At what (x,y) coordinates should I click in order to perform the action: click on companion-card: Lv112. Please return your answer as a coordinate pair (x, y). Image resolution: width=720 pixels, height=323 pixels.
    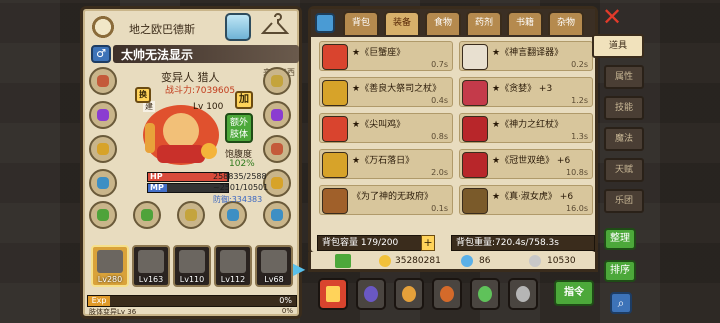
    Looking at the image, I should click on (233, 266).